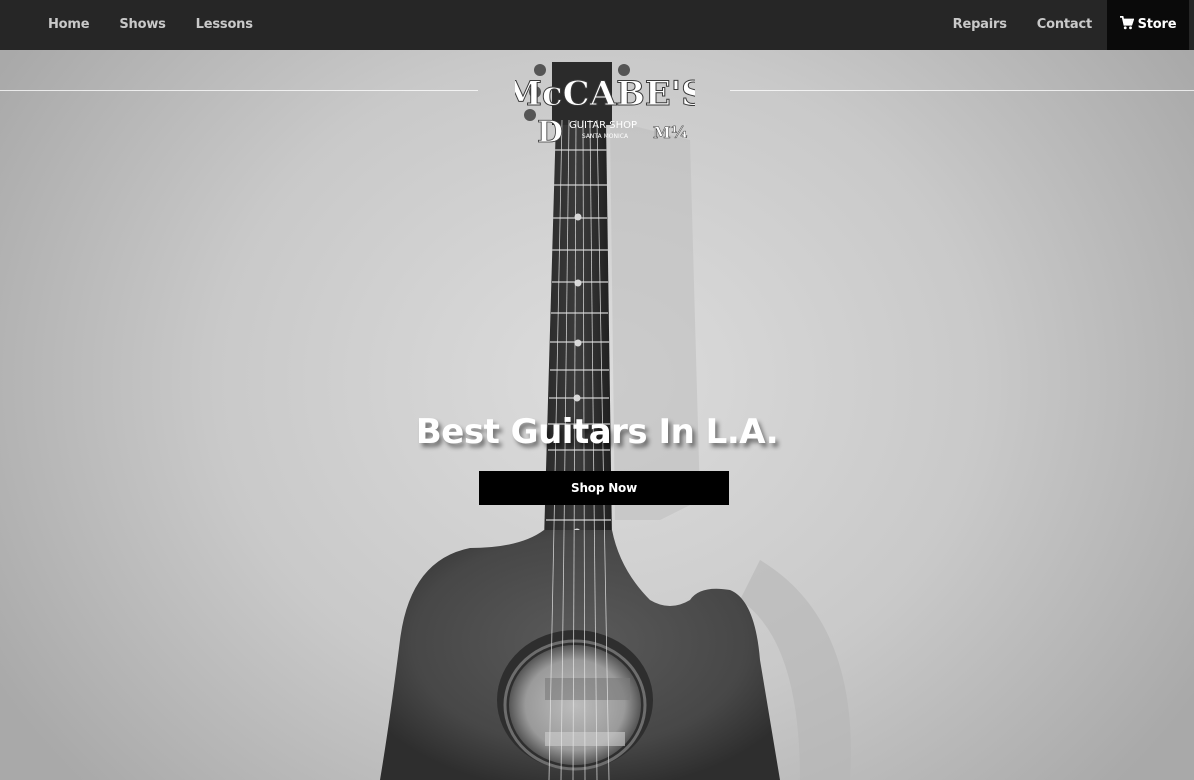 This screenshot has width=1194, height=780. I want to click on shop-now-button: Shop Now, so click(604, 488).